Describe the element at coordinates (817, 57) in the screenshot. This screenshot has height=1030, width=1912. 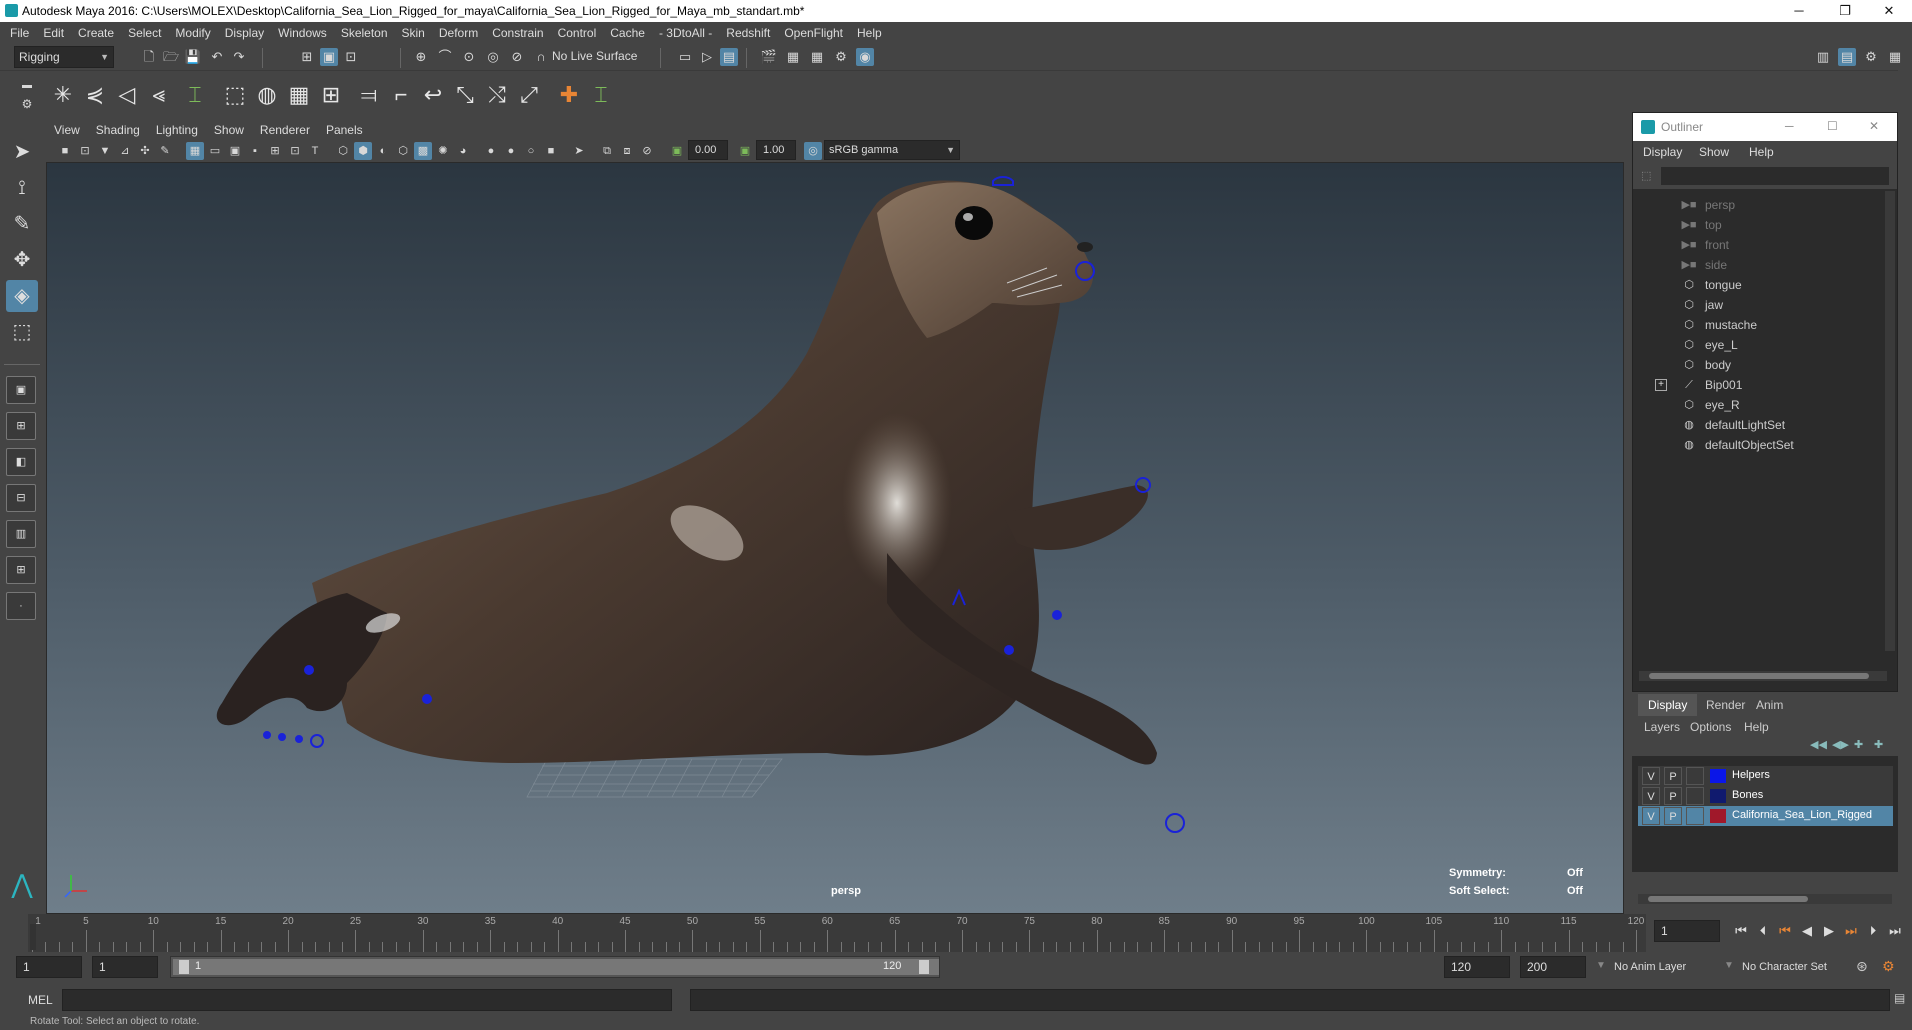
I see `ipr-render-icon: ▦` at that location.